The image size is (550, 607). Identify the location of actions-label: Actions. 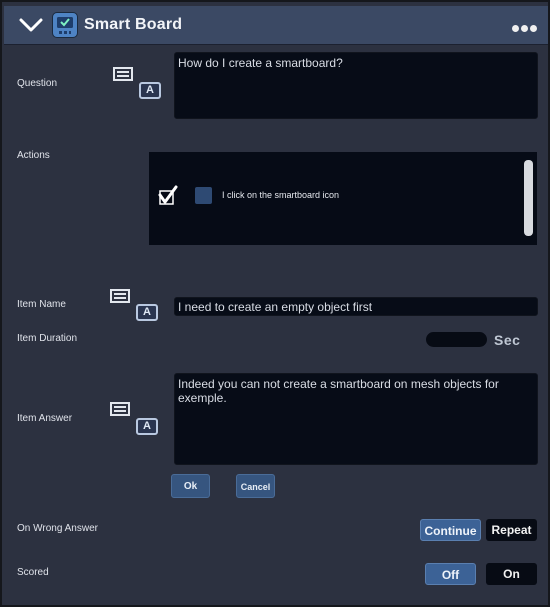
(33, 155).